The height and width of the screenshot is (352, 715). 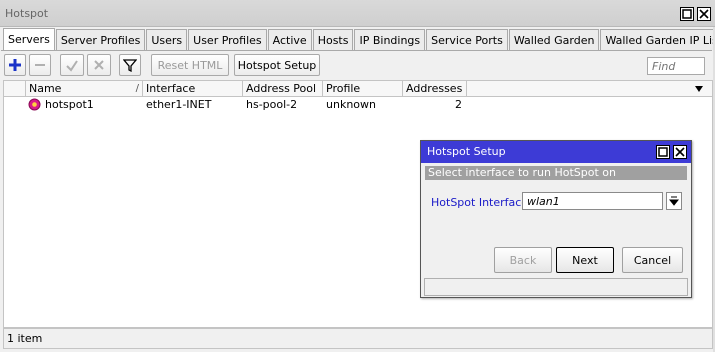 I want to click on tab-ip-bindings: IP Bindings, so click(x=390, y=39).